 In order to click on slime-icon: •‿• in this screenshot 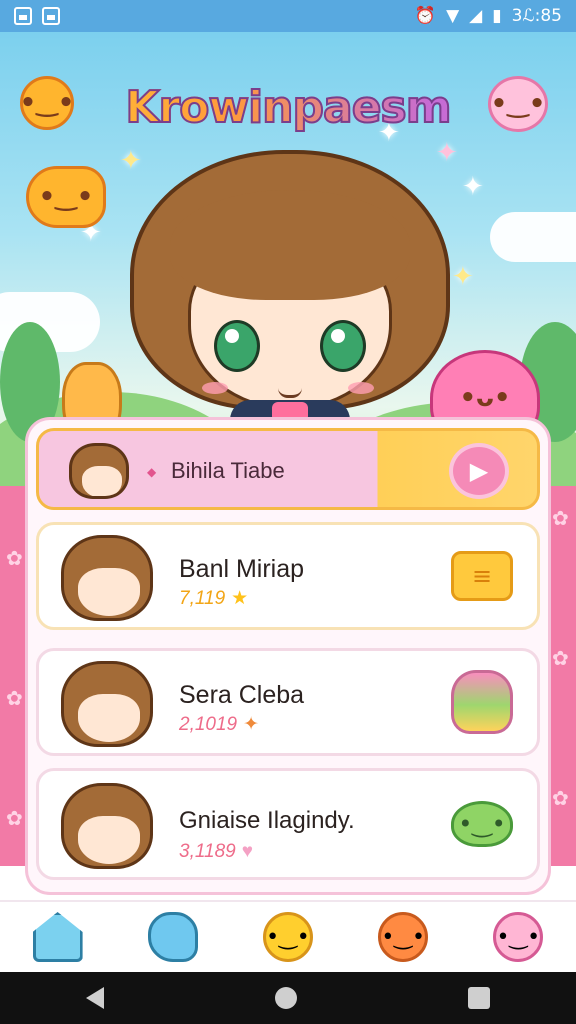, I will do `click(482, 824)`.